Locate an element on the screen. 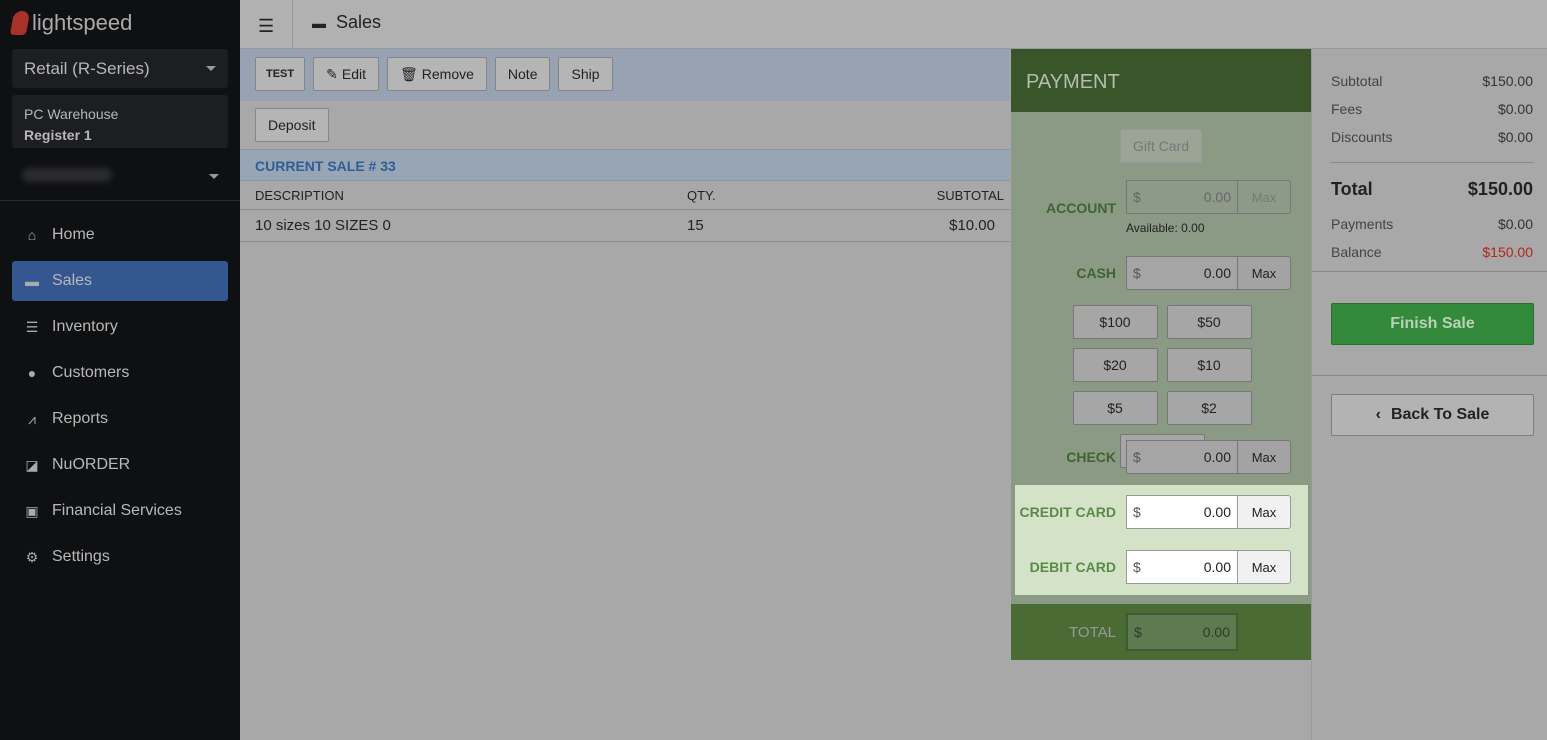 This screenshot has width=1547, height=740. divider is located at coordinates (120, 200).